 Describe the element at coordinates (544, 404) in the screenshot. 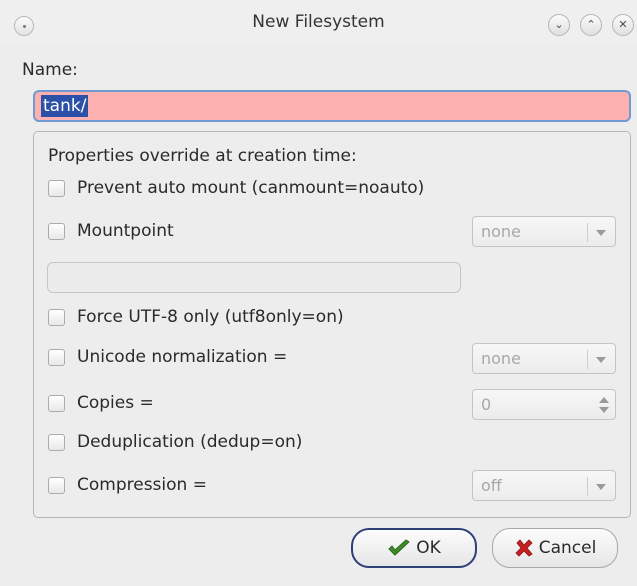

I see `copies-spinbox: 0` at that location.